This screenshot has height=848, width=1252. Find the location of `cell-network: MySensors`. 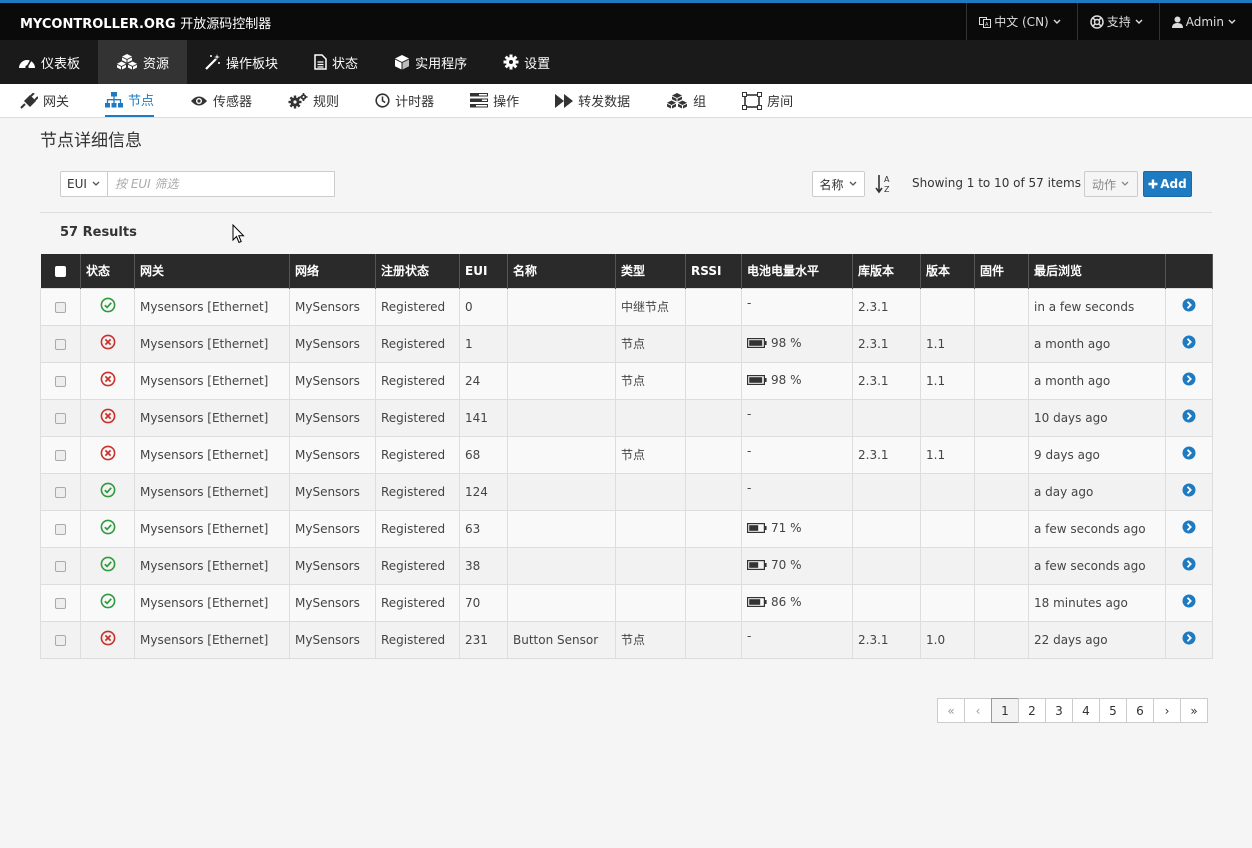

cell-network: MySensors is located at coordinates (332, 491).